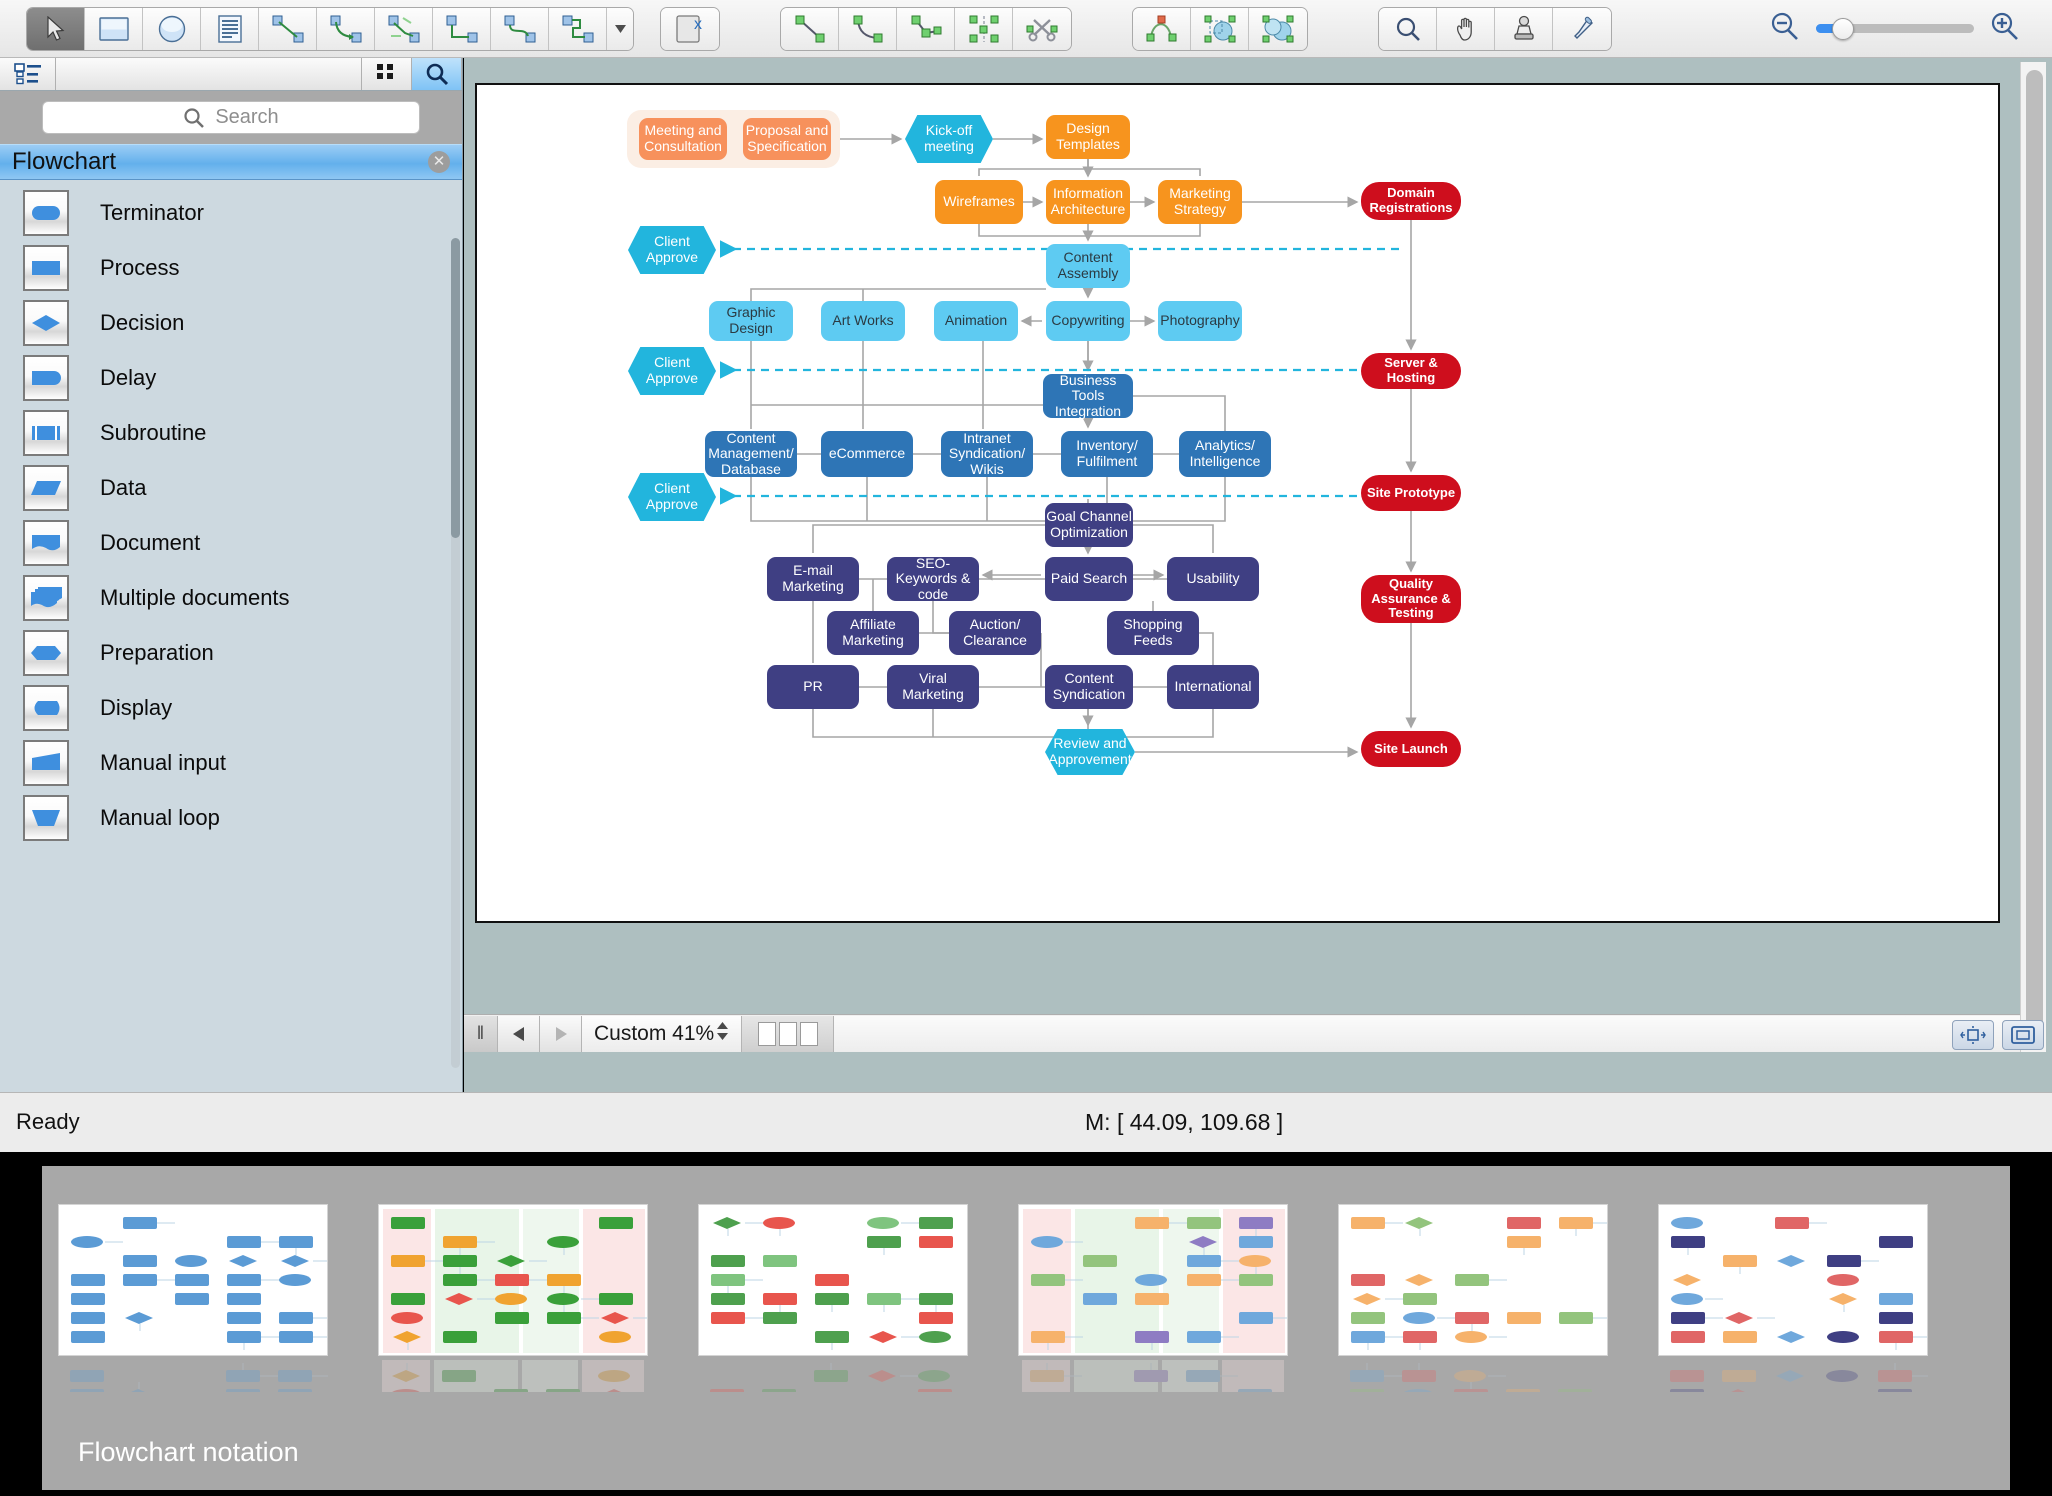  I want to click on data-shape-icon, so click(46, 487).